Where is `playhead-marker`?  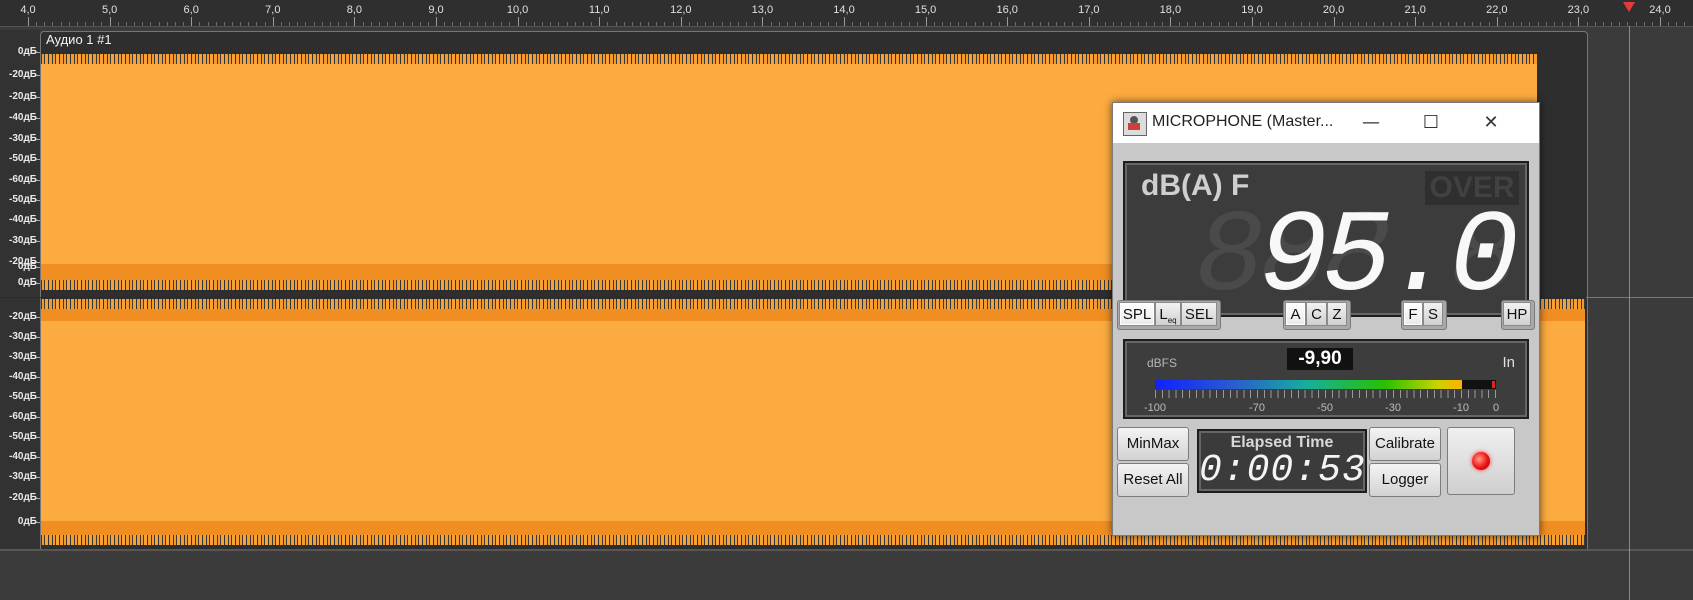
playhead-marker is located at coordinates (1629, 7).